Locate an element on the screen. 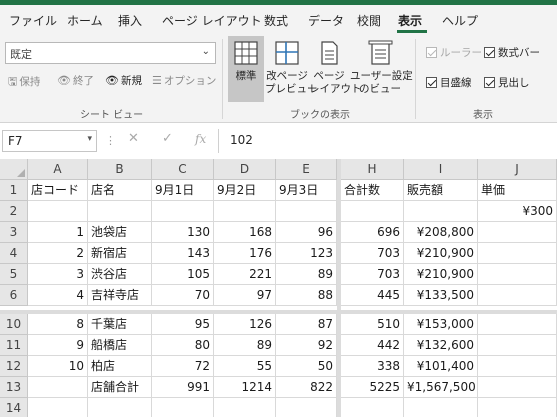 The image size is (557, 417). table-cell: 70 is located at coordinates (183, 295).